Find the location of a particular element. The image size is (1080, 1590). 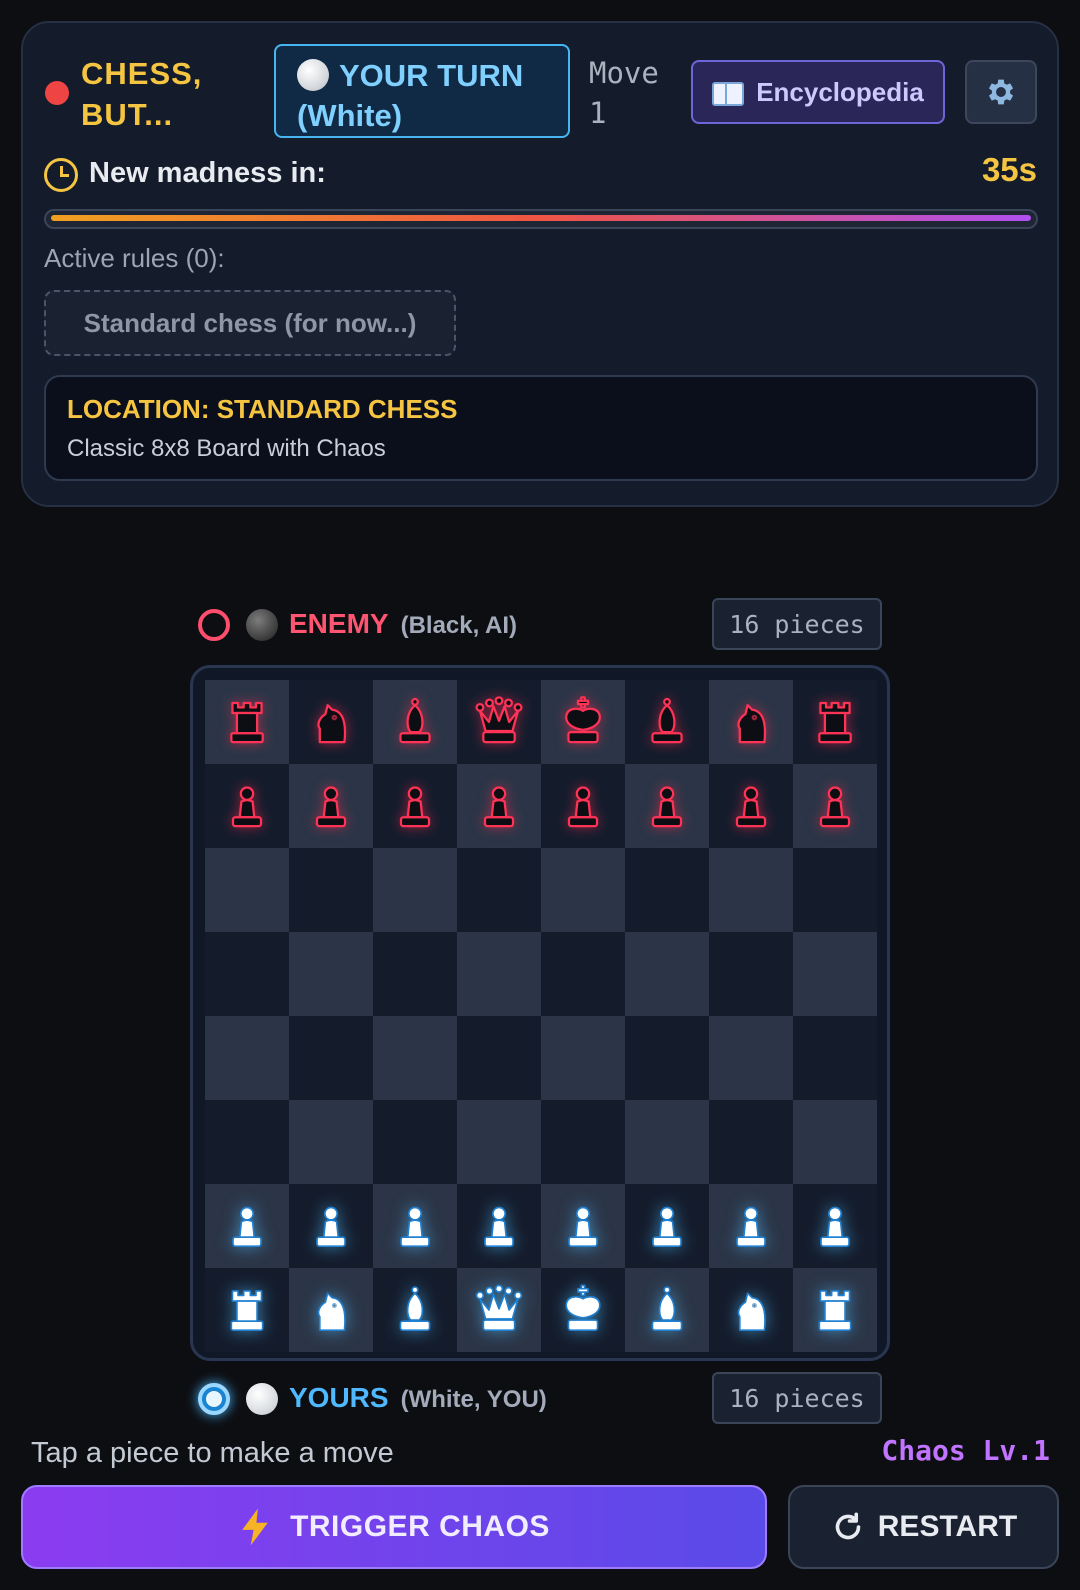

settings-button is located at coordinates (1001, 92).